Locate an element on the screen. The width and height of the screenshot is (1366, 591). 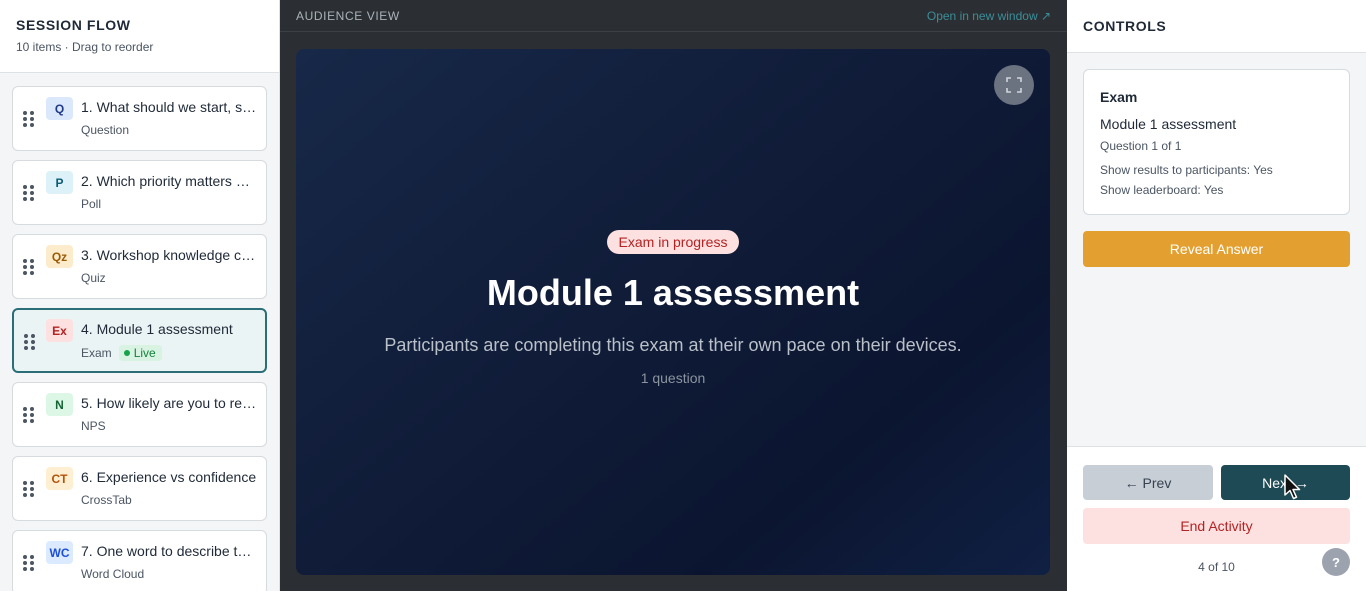
item-title: 6. Experience vs confidence is located at coordinates (169, 477).